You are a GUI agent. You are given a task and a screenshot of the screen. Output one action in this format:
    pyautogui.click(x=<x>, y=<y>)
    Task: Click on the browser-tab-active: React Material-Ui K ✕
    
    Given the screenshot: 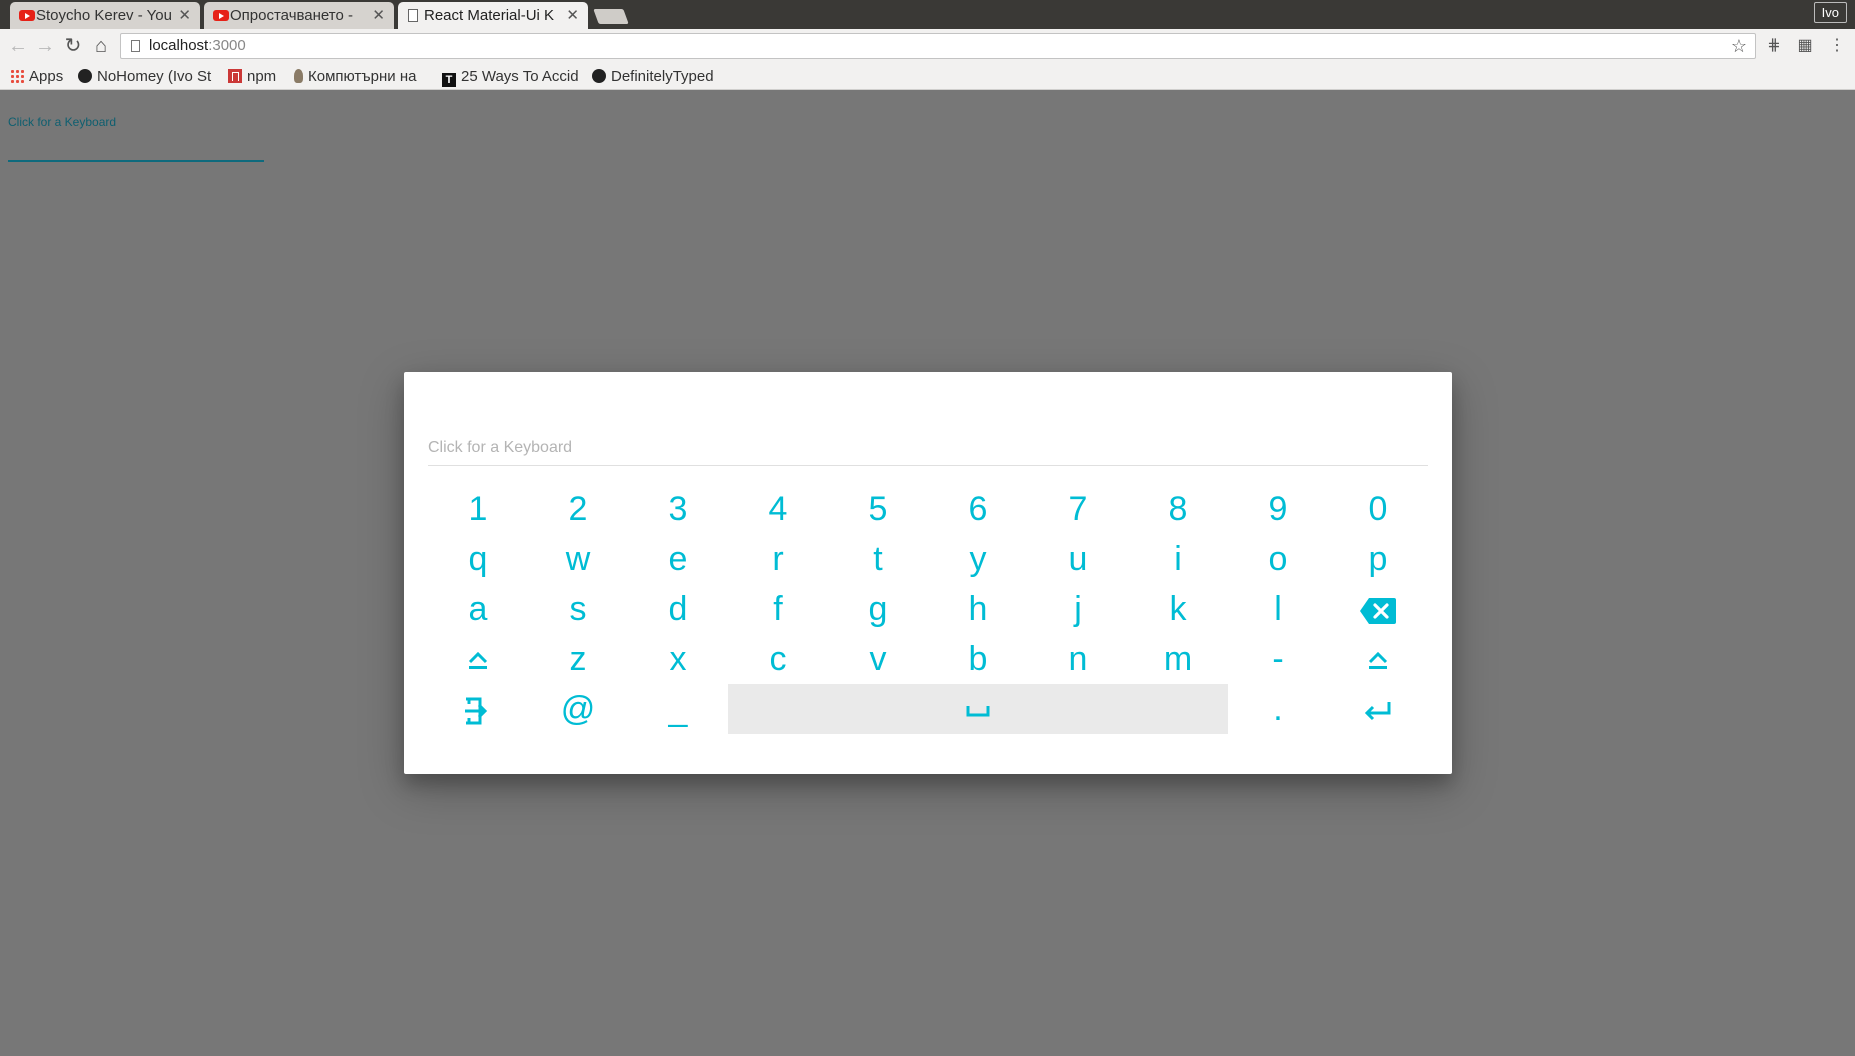 What is the action you would take?
    pyautogui.click(x=493, y=15)
    